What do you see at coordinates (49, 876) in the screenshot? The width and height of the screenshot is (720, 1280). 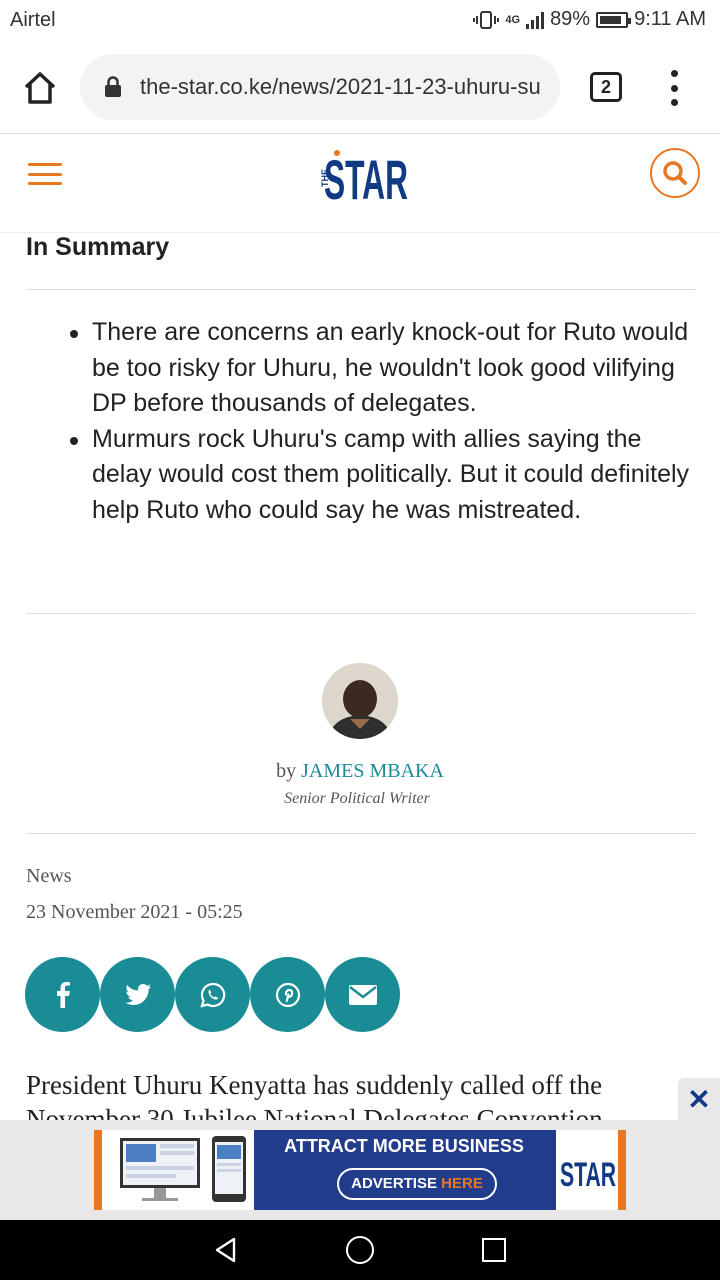 I see `article-section: News` at bounding box center [49, 876].